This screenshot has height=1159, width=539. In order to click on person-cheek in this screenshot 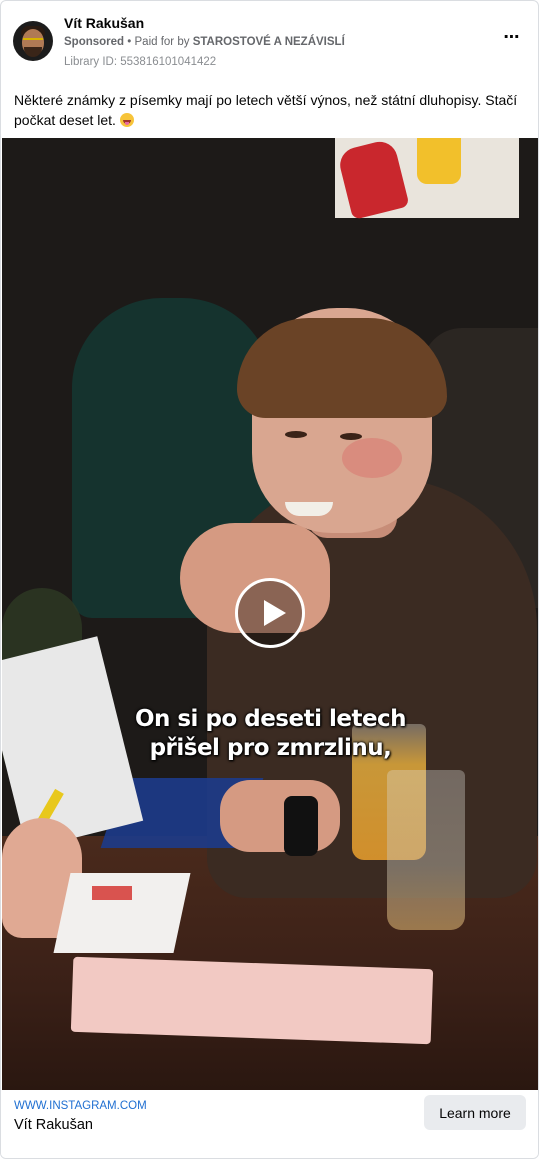, I will do `click(372, 458)`.